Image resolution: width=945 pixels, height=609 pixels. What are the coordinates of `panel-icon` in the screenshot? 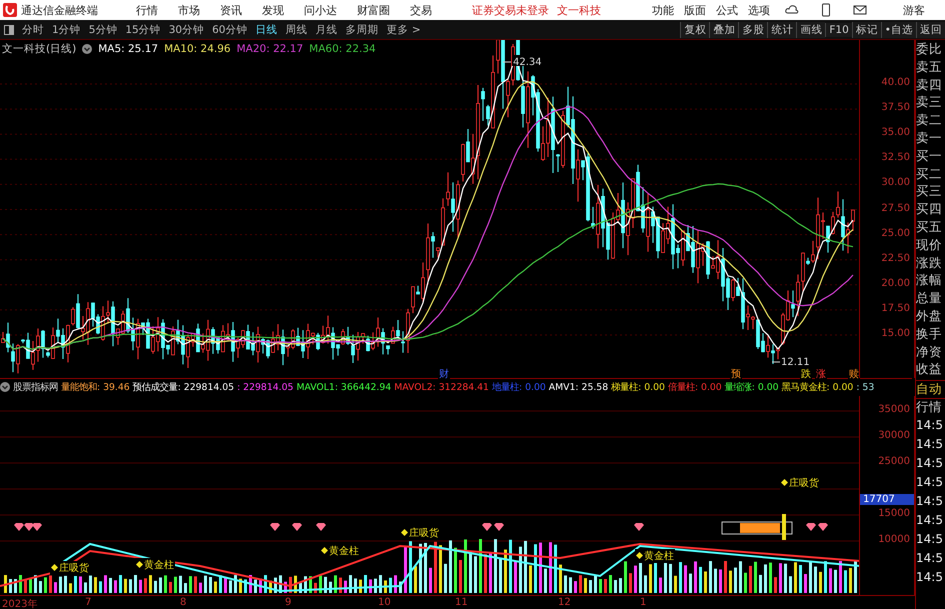 It's located at (9, 29).